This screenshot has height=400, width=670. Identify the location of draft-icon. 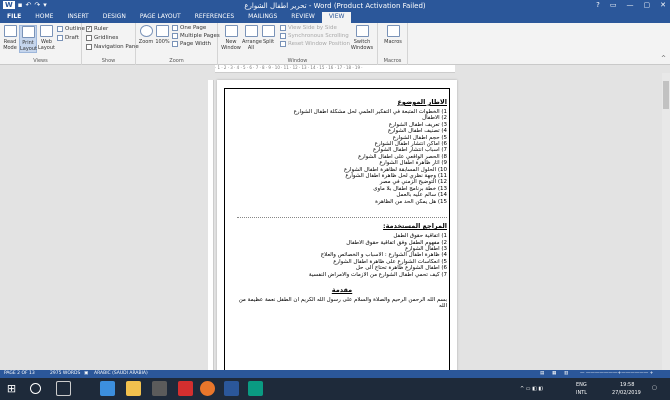
(60, 38).